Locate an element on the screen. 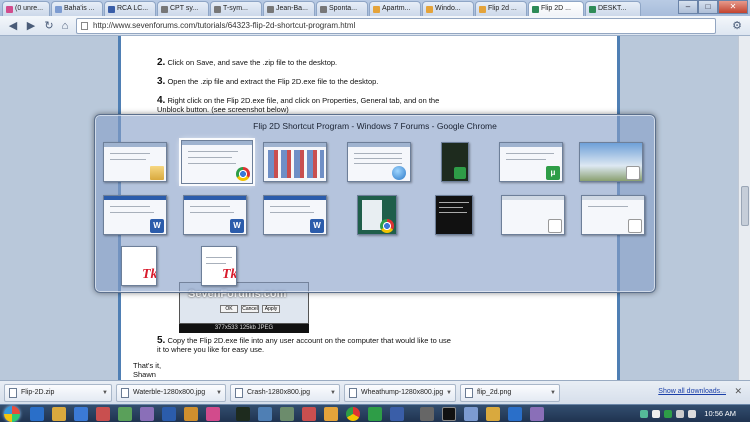  forward-icon: ▶ is located at coordinates (31, 26).